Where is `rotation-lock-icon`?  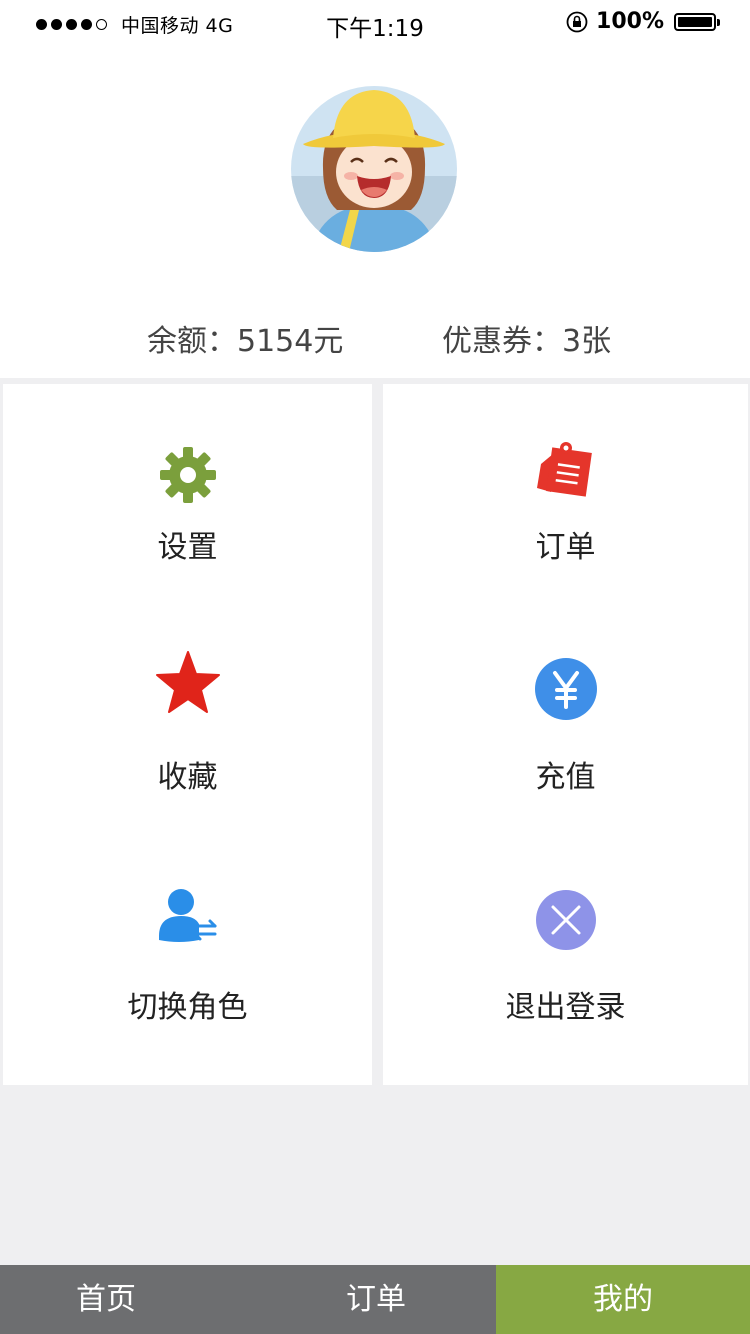
rotation-lock-icon is located at coordinates (577, 21).